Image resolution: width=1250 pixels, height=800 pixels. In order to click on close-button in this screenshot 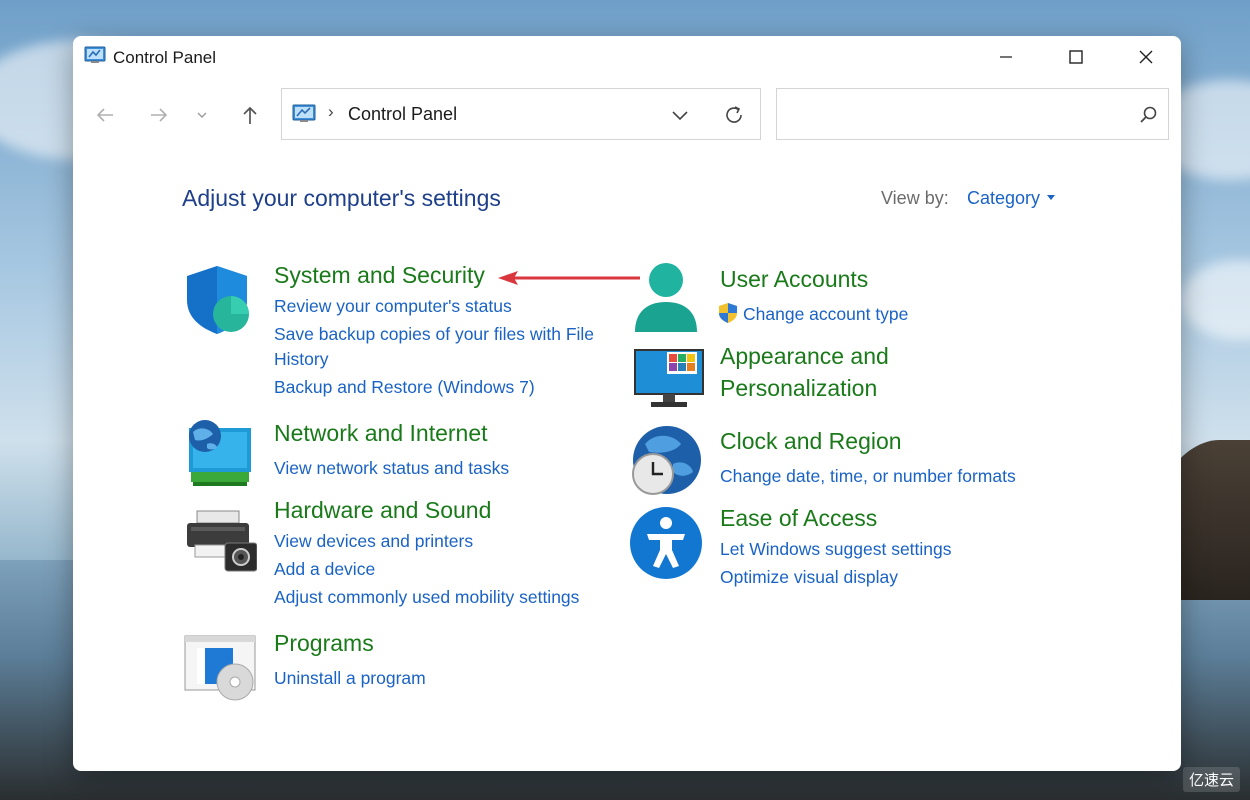, I will do `click(1146, 57)`.